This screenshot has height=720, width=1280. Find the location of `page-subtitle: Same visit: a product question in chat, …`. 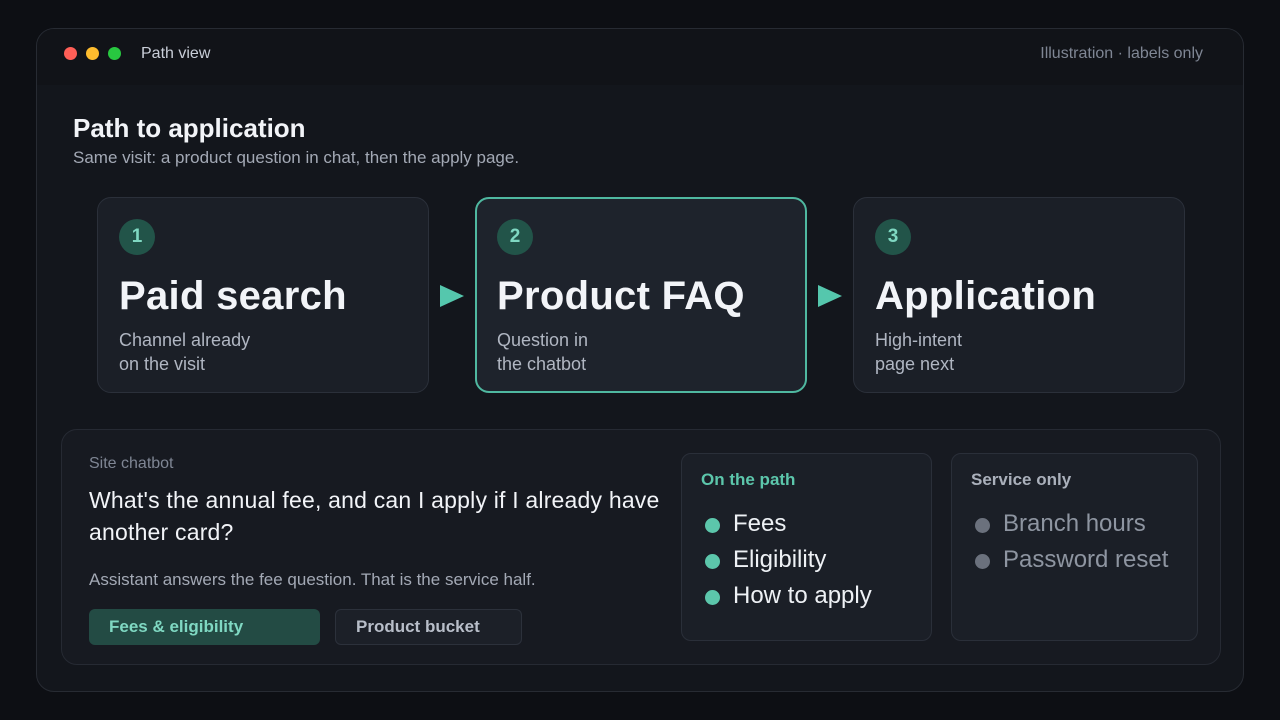

page-subtitle: Same visit: a product question in chat, … is located at coordinates (296, 157).